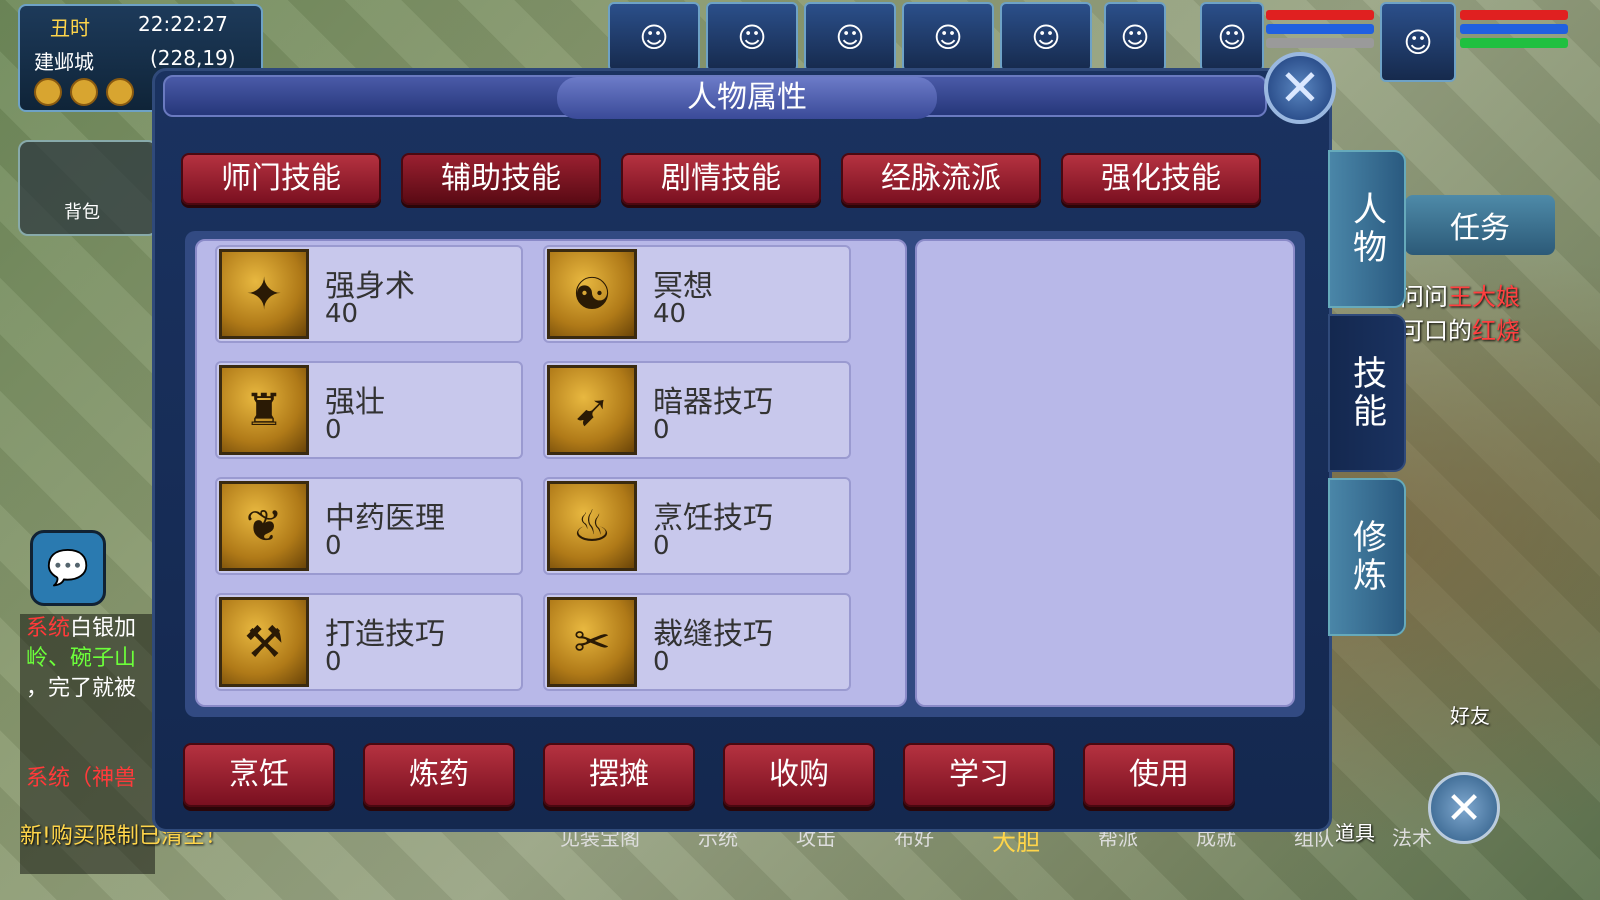  What do you see at coordinates (654, 37) in the screenshot?
I see `party-portrait-1: ☺` at bounding box center [654, 37].